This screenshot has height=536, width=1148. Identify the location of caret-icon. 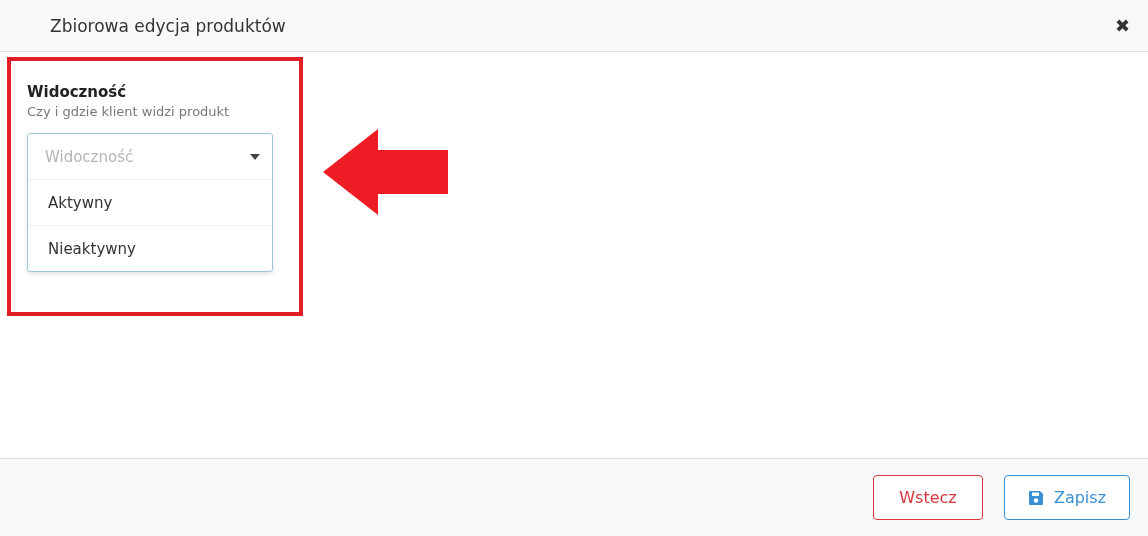
(255, 156).